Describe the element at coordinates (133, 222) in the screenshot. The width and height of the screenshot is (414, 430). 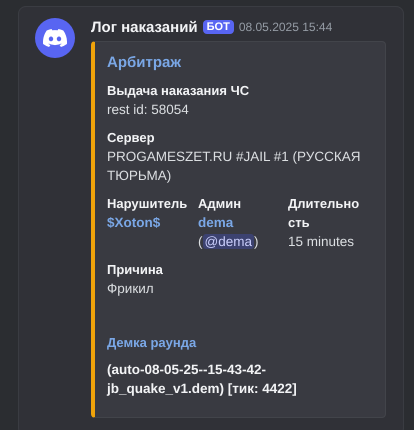
I see `user-link: $Xoton$` at that location.